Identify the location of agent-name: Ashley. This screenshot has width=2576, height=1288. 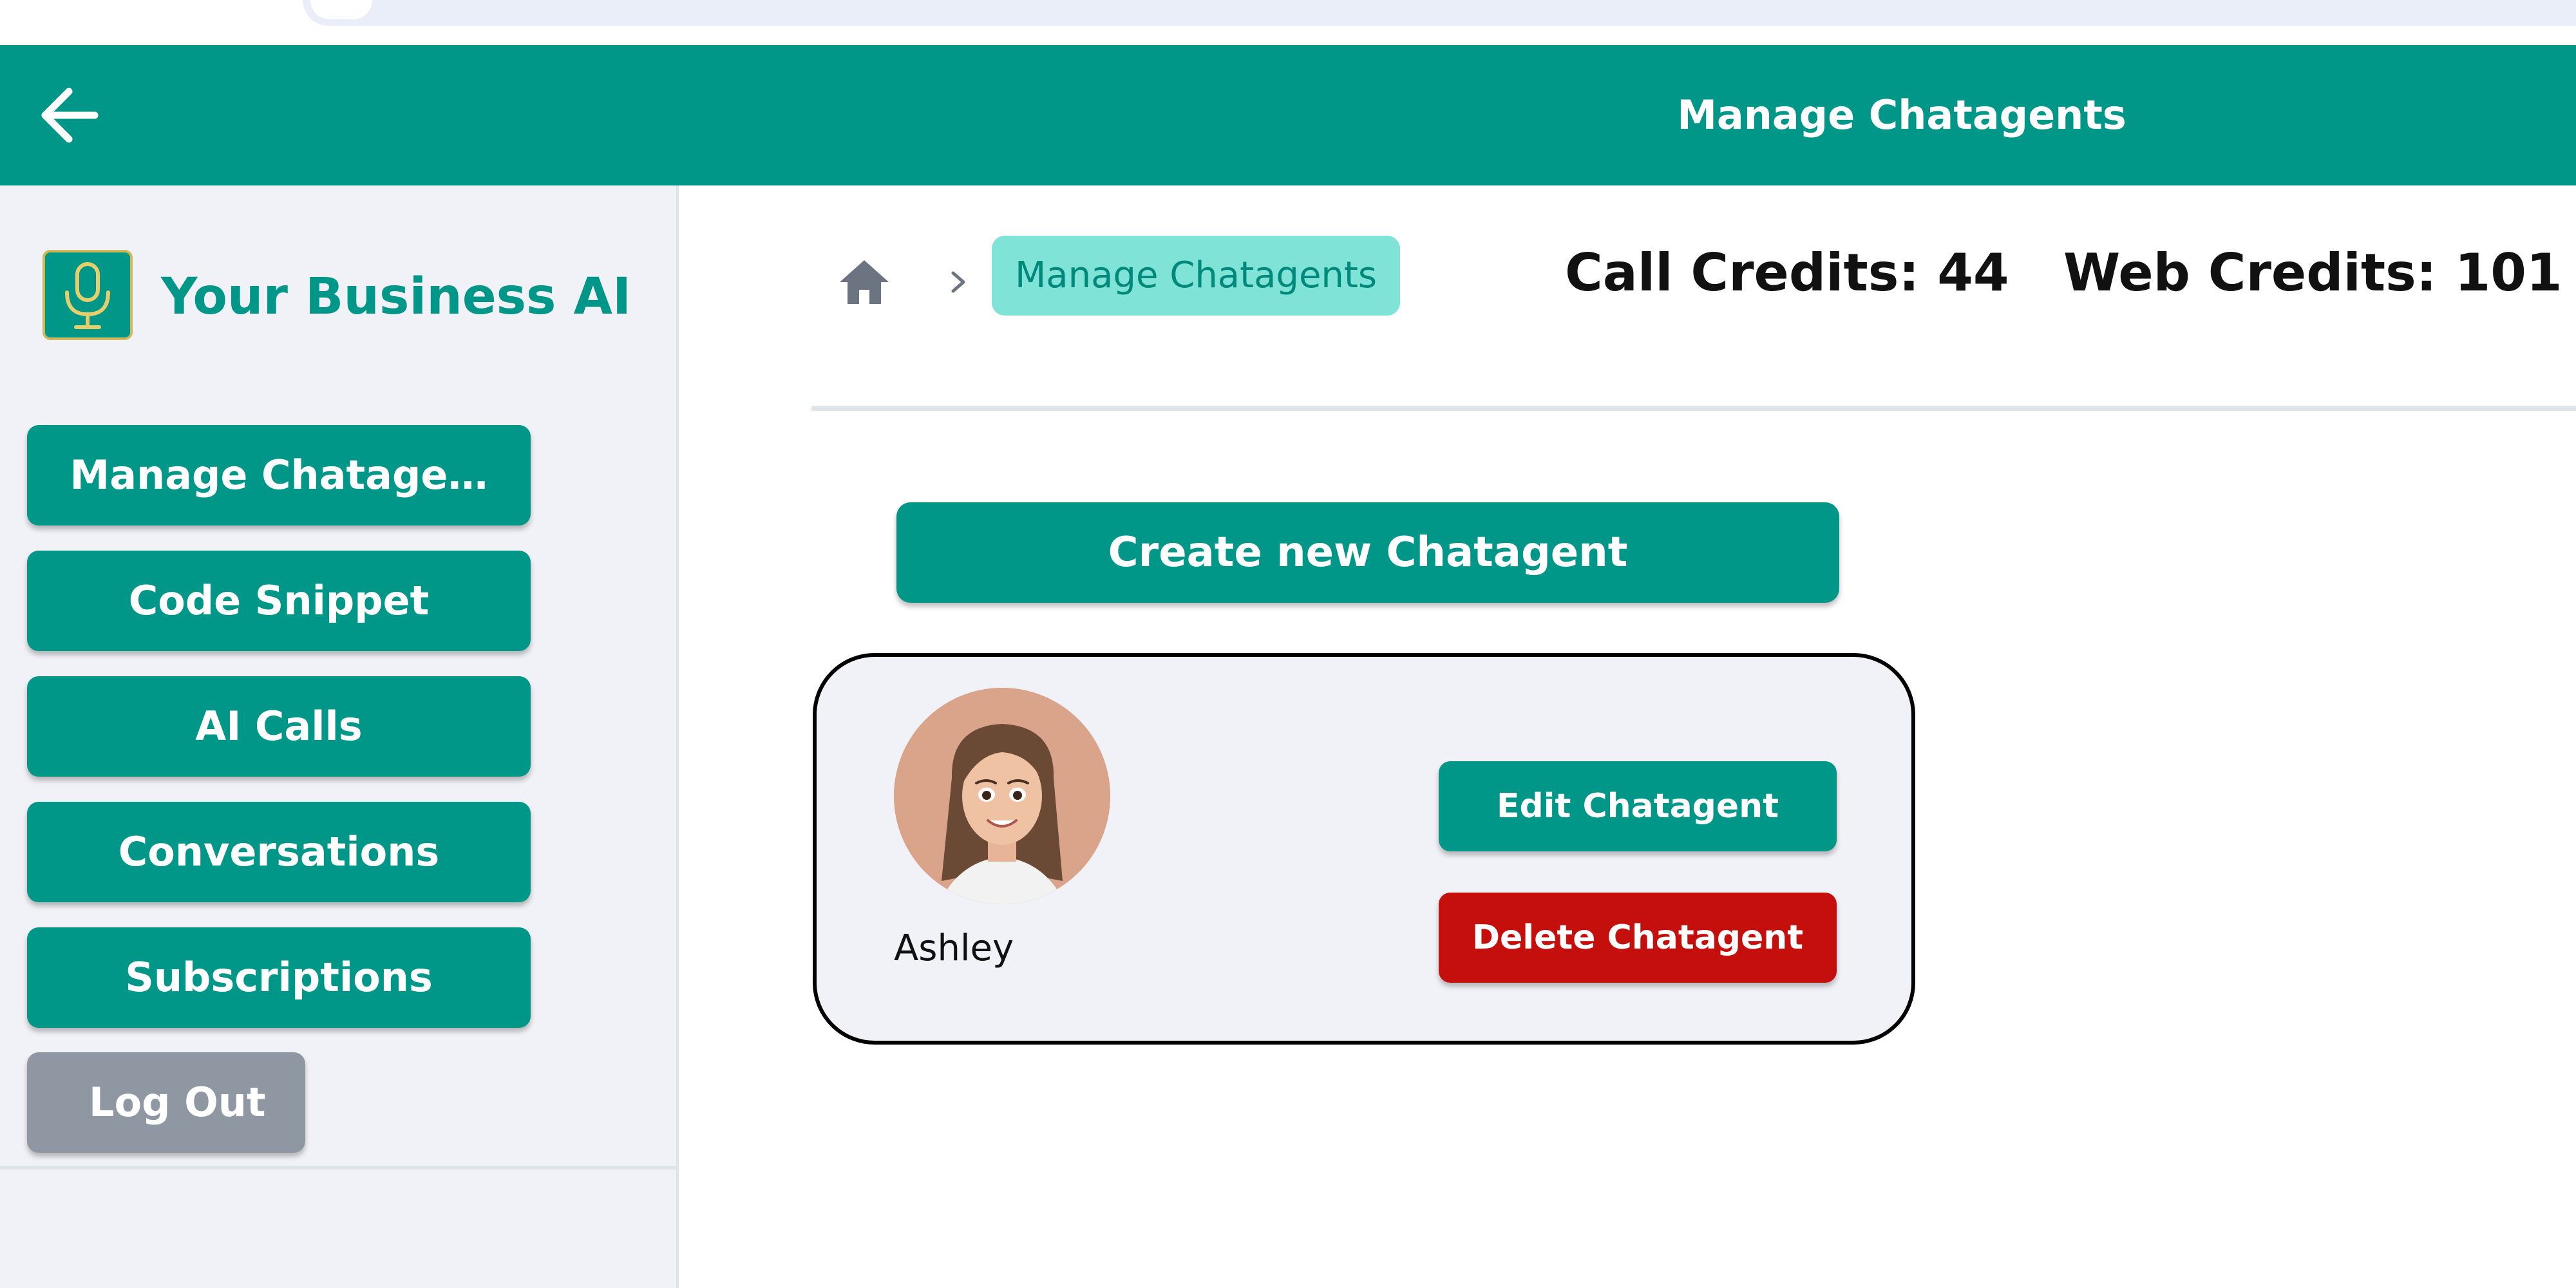
(954, 948).